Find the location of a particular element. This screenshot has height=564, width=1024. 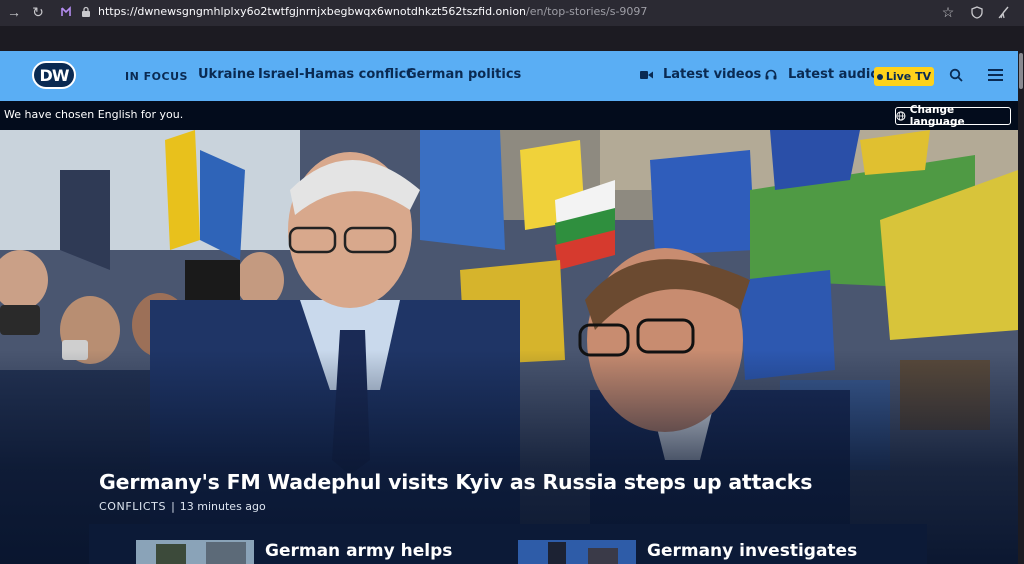

latest-audio-link: Latest audio is located at coordinates (833, 74).